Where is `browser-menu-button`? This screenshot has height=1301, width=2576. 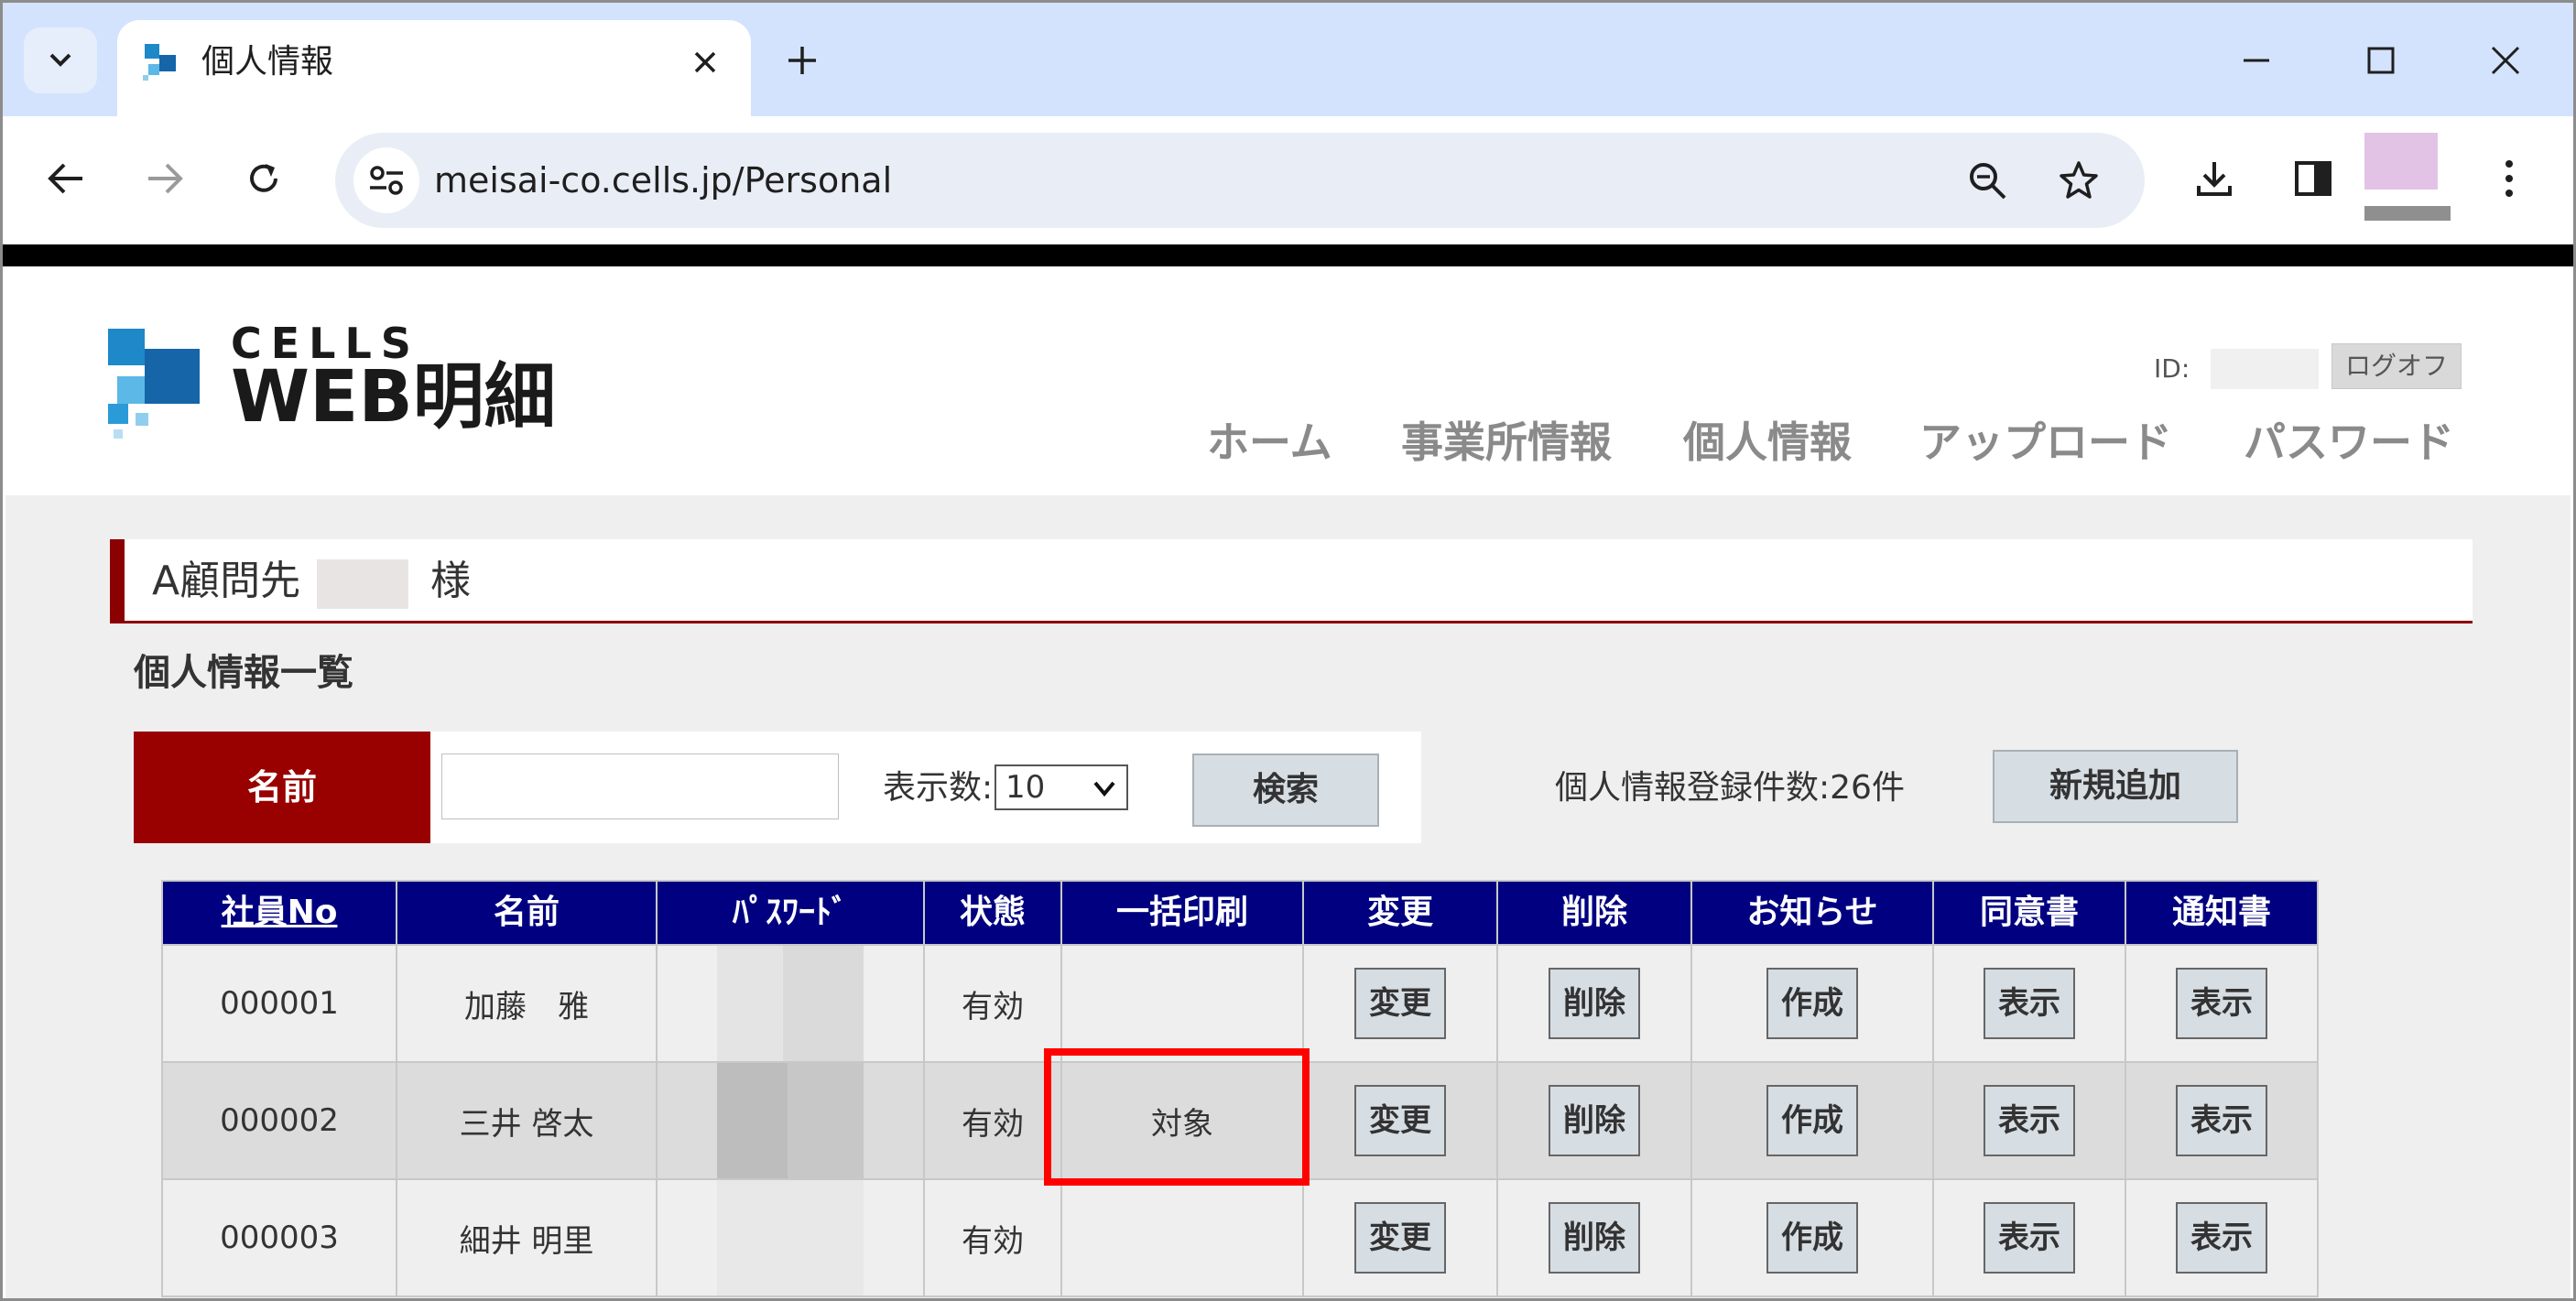 browser-menu-button is located at coordinates (2509, 178).